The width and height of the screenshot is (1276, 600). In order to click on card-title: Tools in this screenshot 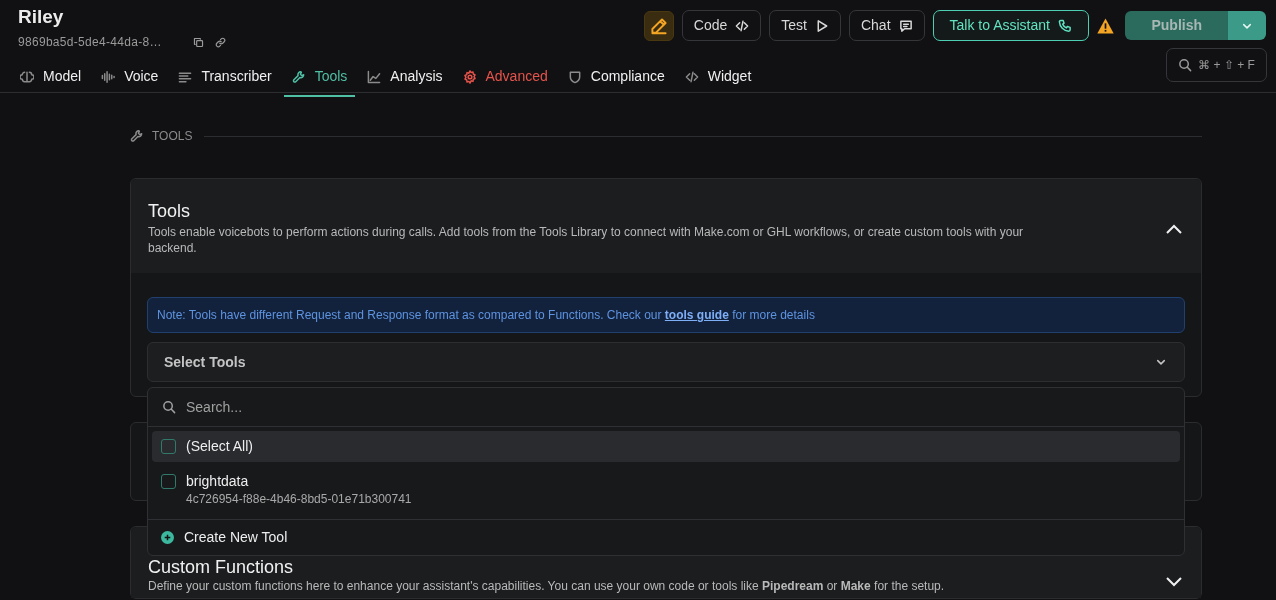, I will do `click(170, 211)`.